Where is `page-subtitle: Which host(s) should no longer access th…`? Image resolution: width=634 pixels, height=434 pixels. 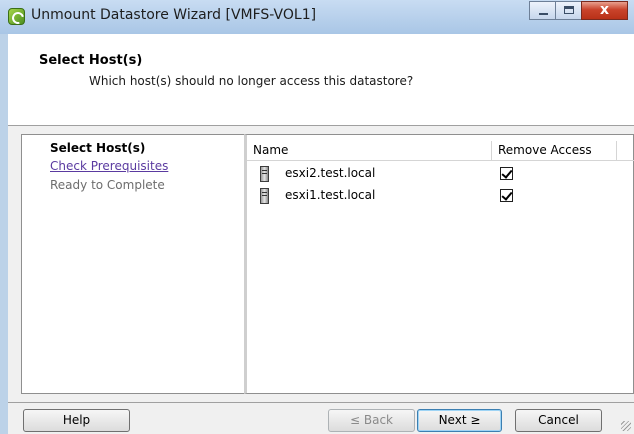
page-subtitle: Which host(s) should no longer access th… is located at coordinates (251, 81).